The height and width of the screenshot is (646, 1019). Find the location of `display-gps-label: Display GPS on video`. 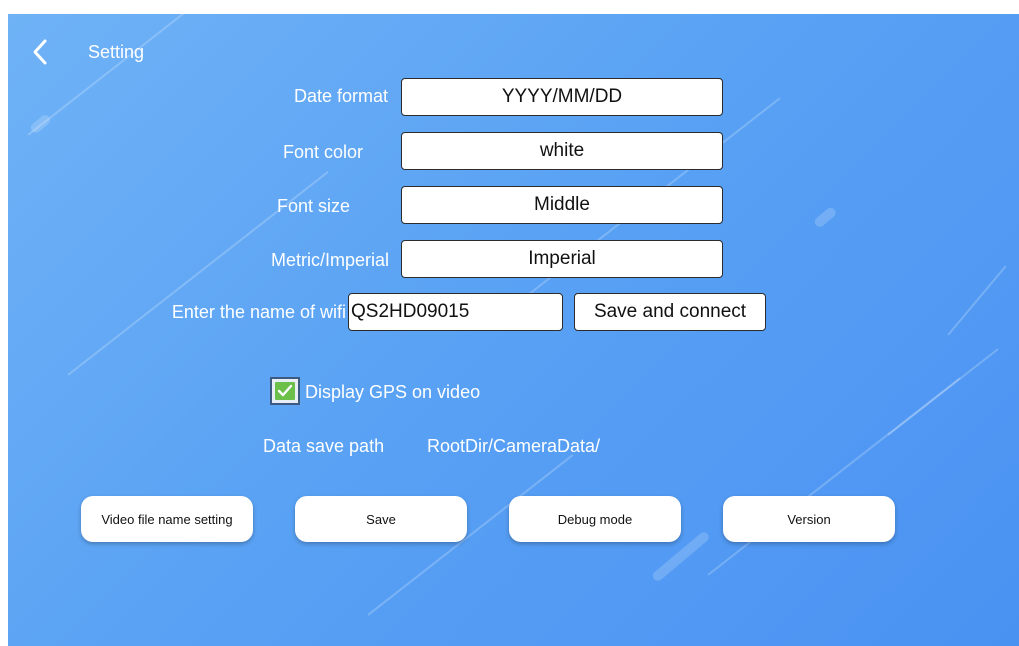

display-gps-label: Display GPS on video is located at coordinates (393, 392).